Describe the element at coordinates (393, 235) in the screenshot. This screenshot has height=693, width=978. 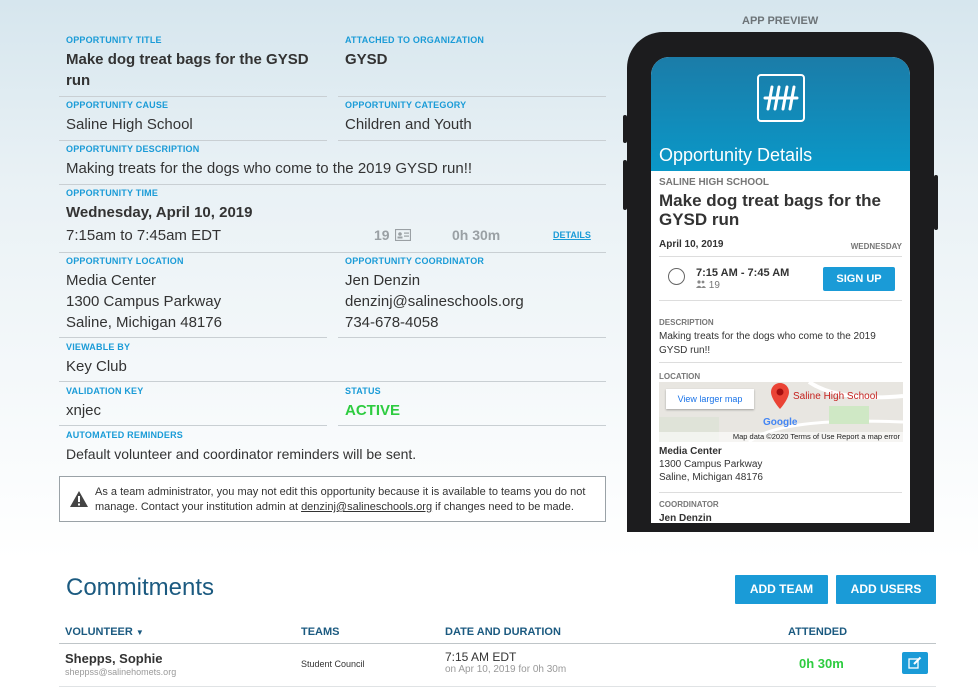
I see `volunteer-count: 19` at that location.